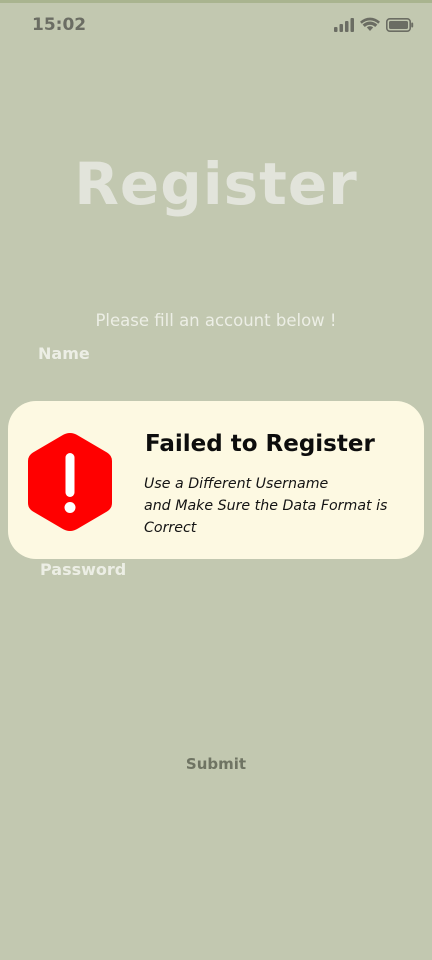 The image size is (432, 960). I want to click on status-time: 15:02, so click(59, 25).